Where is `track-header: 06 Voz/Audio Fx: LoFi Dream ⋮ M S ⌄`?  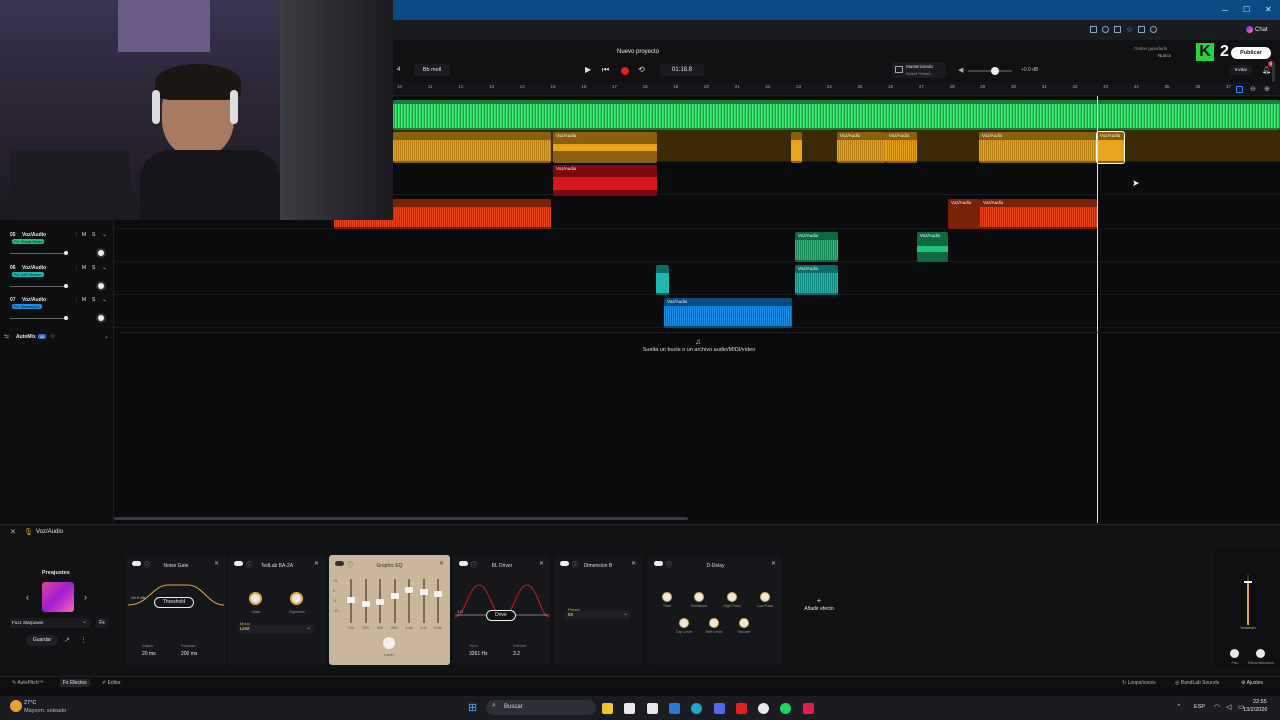
track-header: 06 Voz/Audio Fx: LoFi Dream ⋮ M S ⌄ is located at coordinates (58, 280).